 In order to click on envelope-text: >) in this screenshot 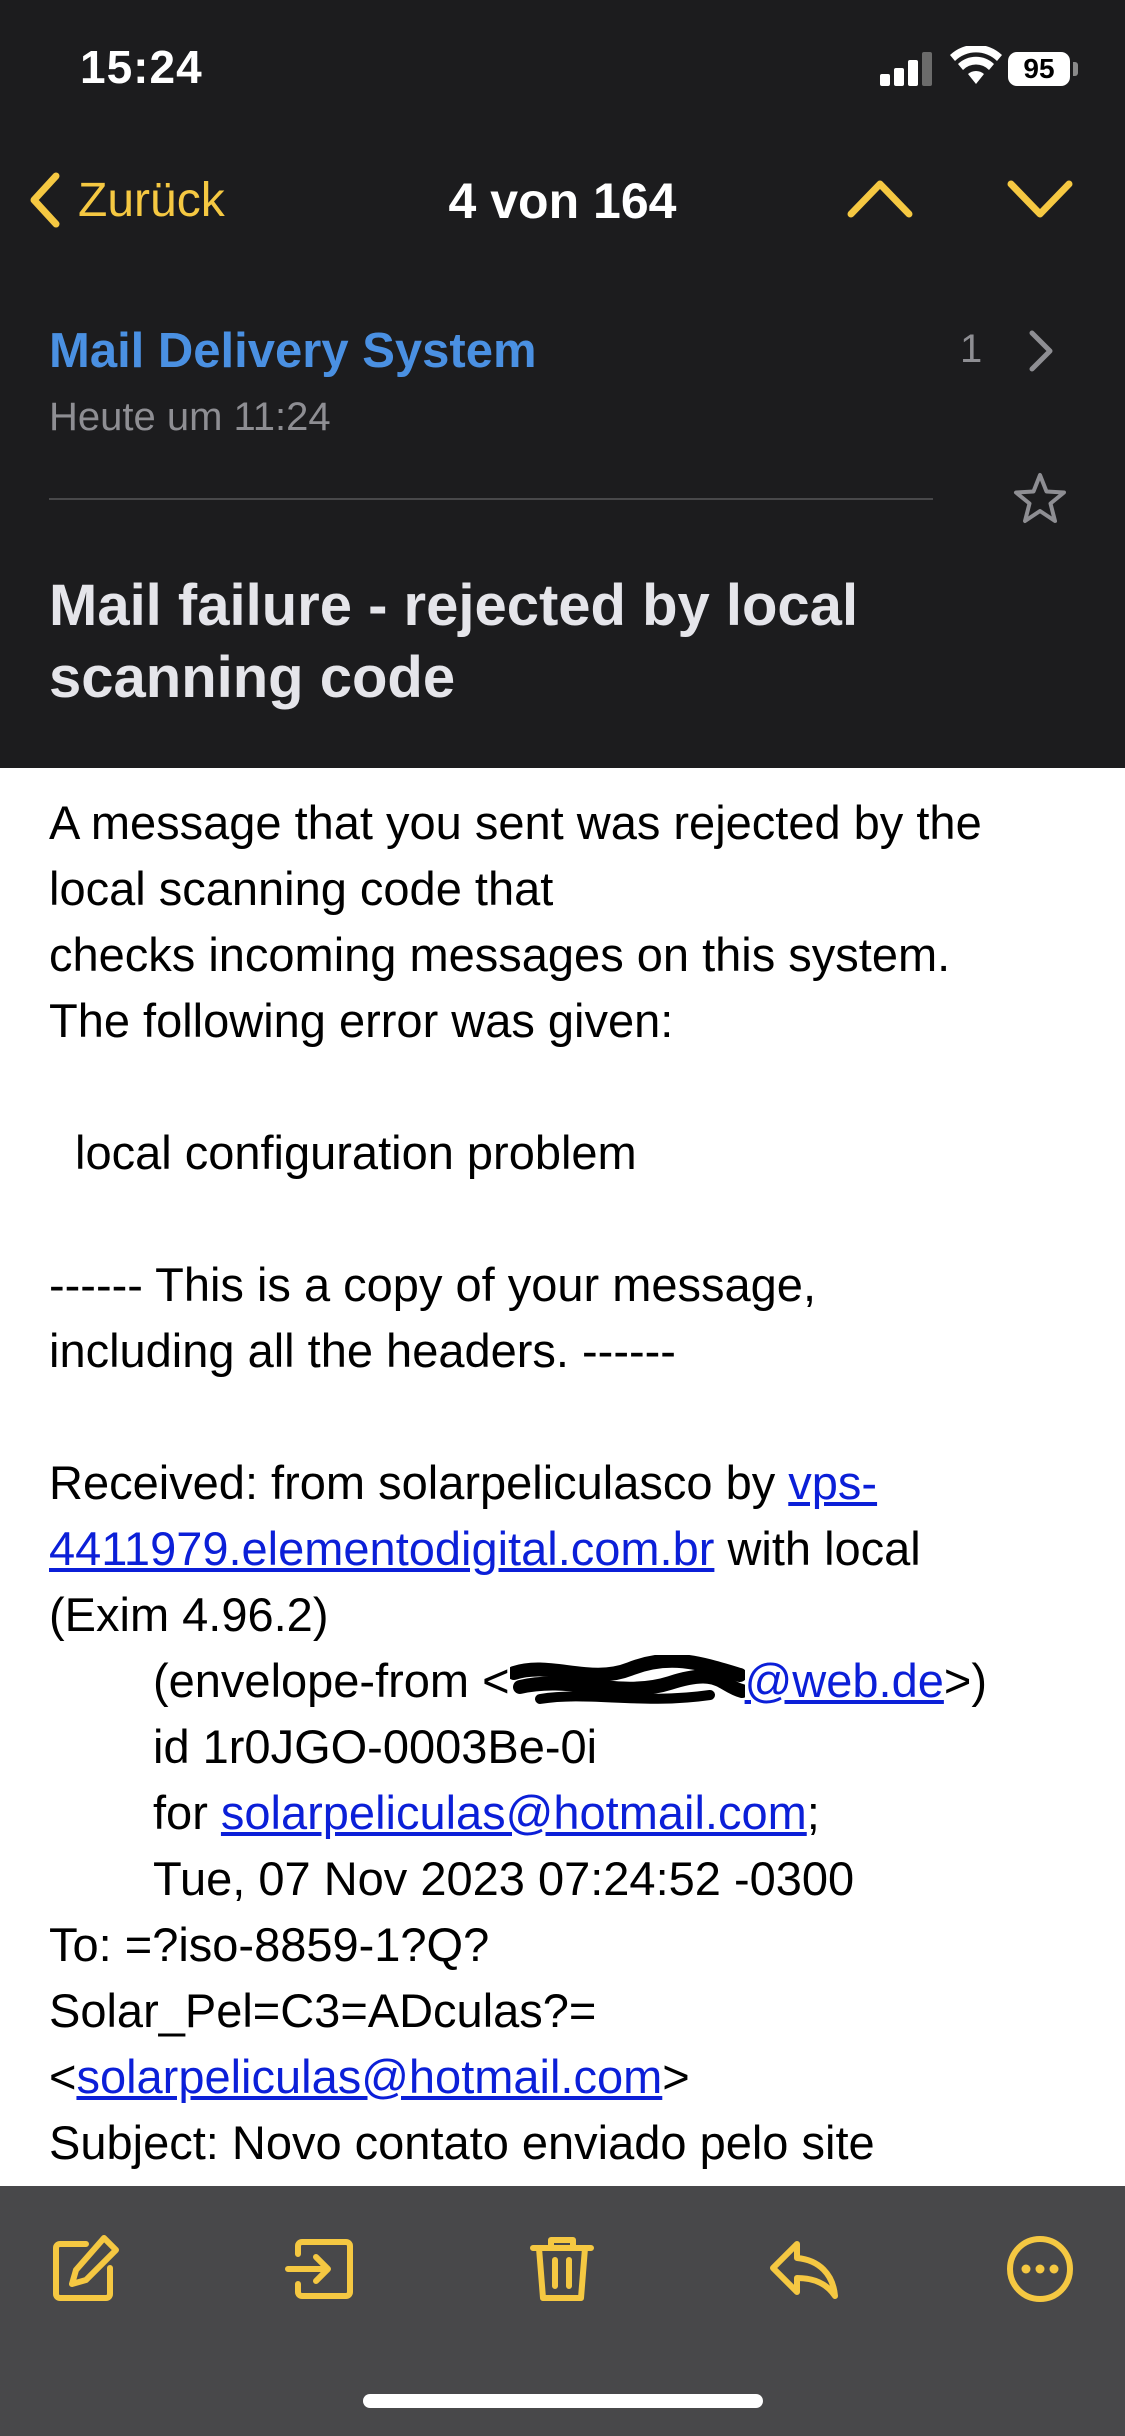, I will do `click(965, 1680)`.